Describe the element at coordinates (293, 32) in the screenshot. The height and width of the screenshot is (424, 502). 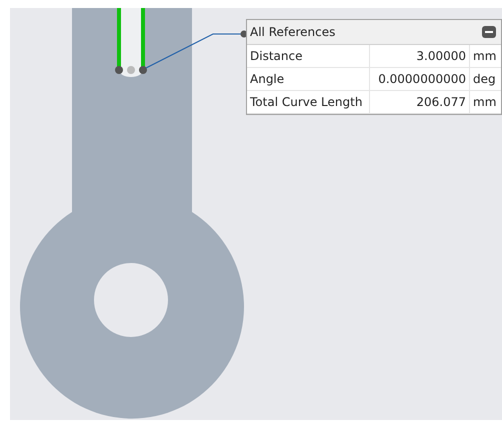
I see `panel-title: All References` at that location.